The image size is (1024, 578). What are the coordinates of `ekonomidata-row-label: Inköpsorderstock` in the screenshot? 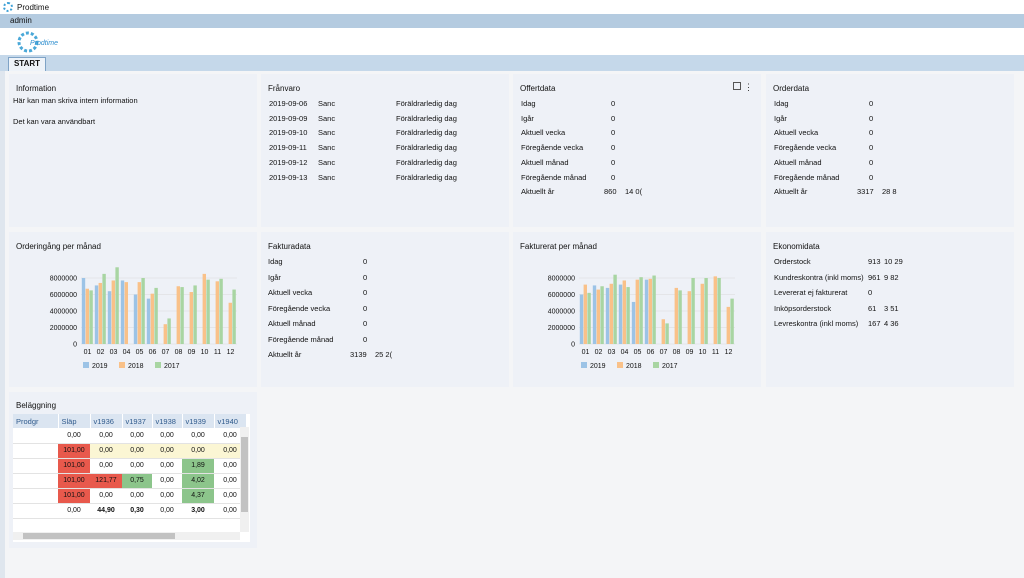 It's located at (803, 308).